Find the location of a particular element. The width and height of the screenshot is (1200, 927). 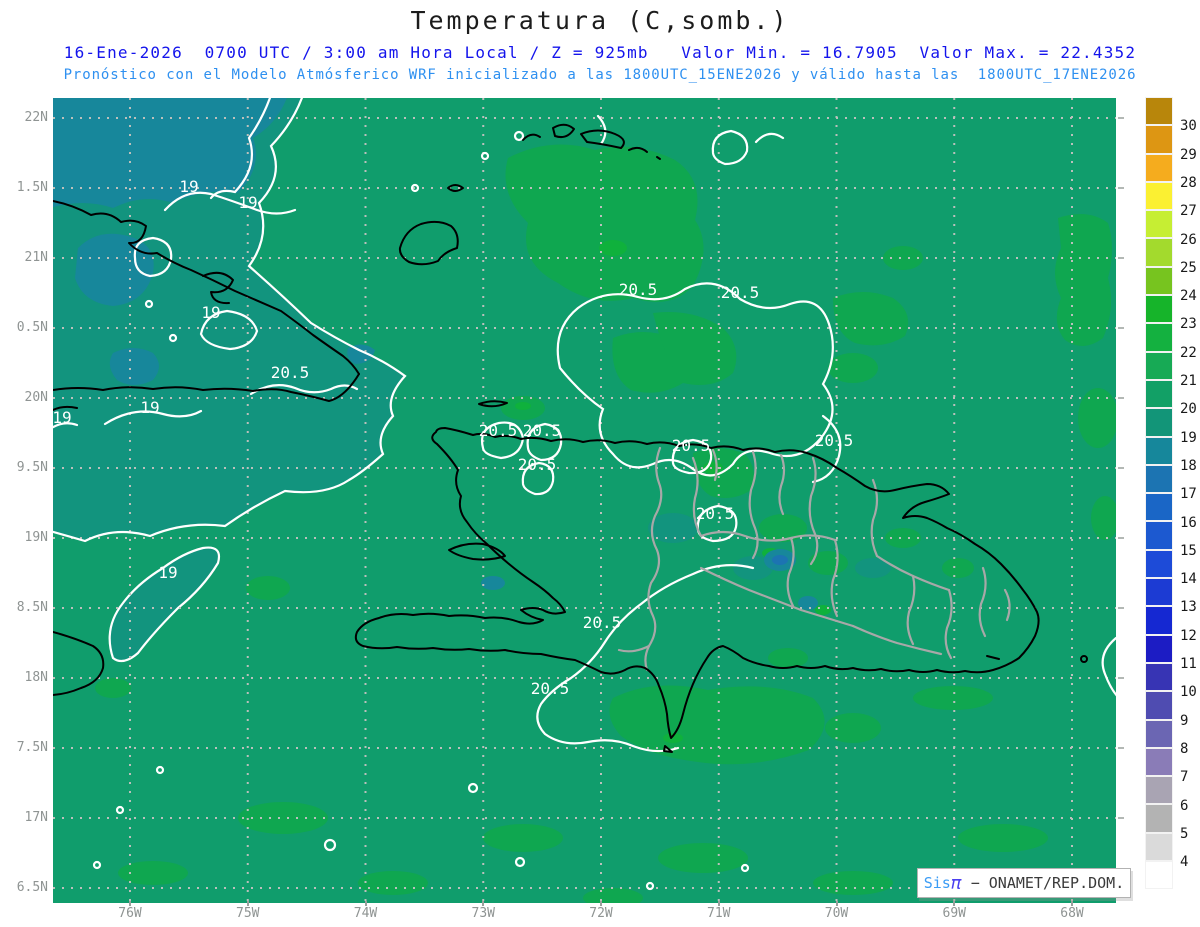

y-axis-label: 7.5N is located at coordinates (32, 747).